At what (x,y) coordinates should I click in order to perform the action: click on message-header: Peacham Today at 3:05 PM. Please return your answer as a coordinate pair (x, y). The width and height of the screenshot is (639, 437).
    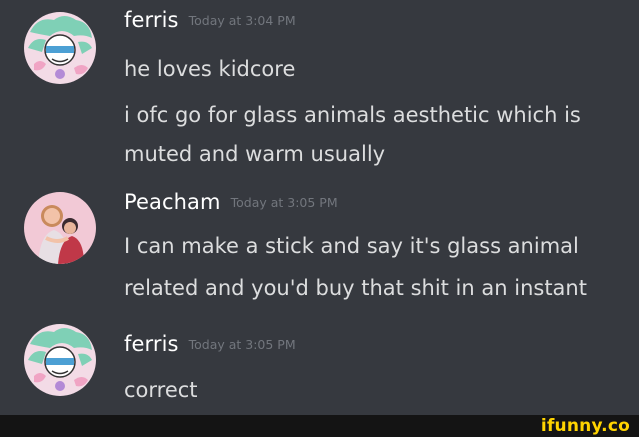
    Looking at the image, I should click on (231, 202).